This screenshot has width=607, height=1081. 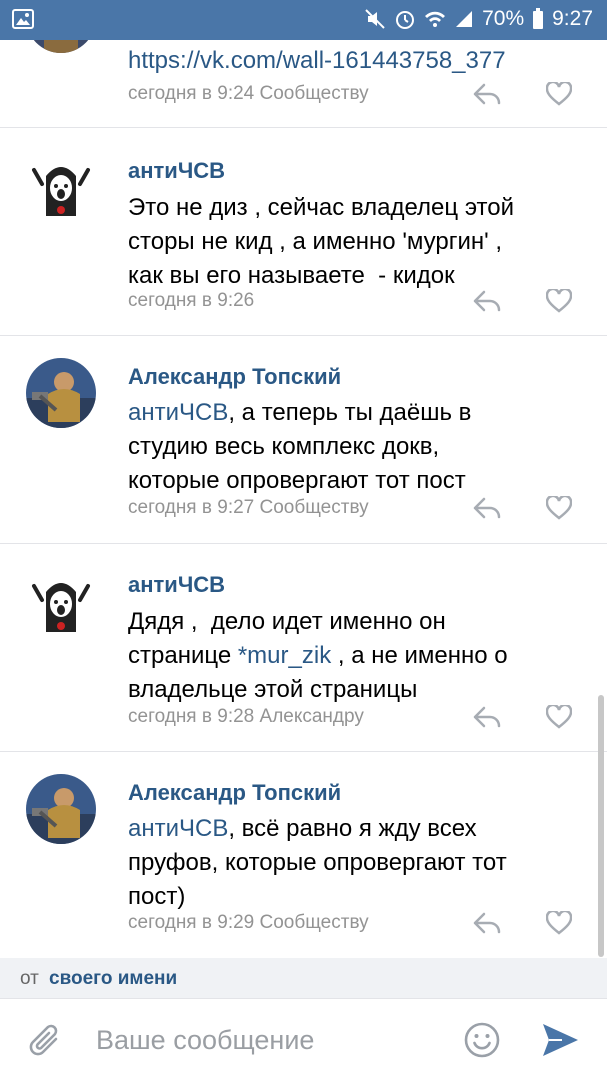 I want to click on alarm-icon, so click(x=405, y=19).